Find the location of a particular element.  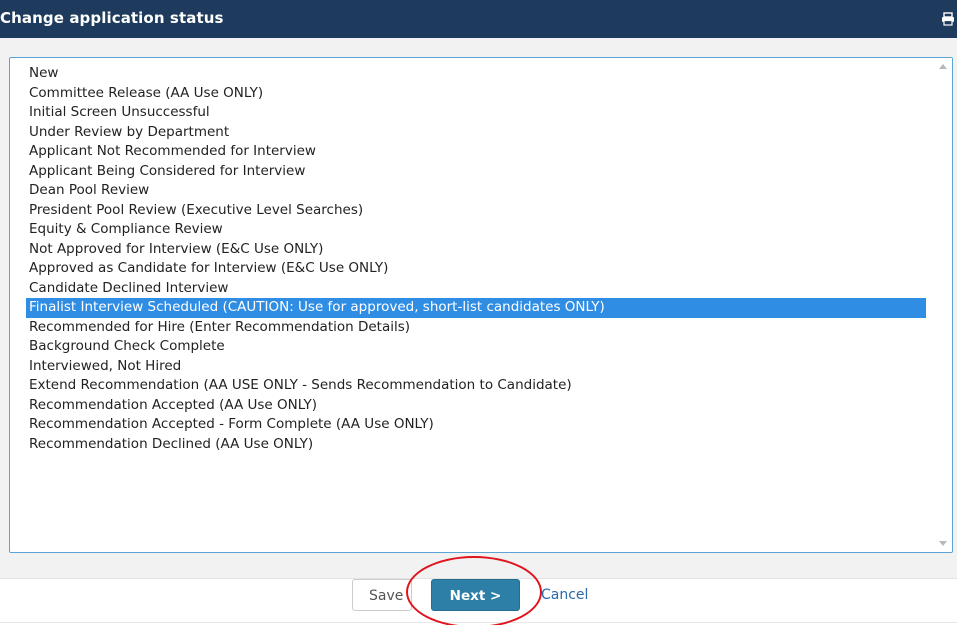

status-option: Equity & Compliance Review is located at coordinates (476, 230).